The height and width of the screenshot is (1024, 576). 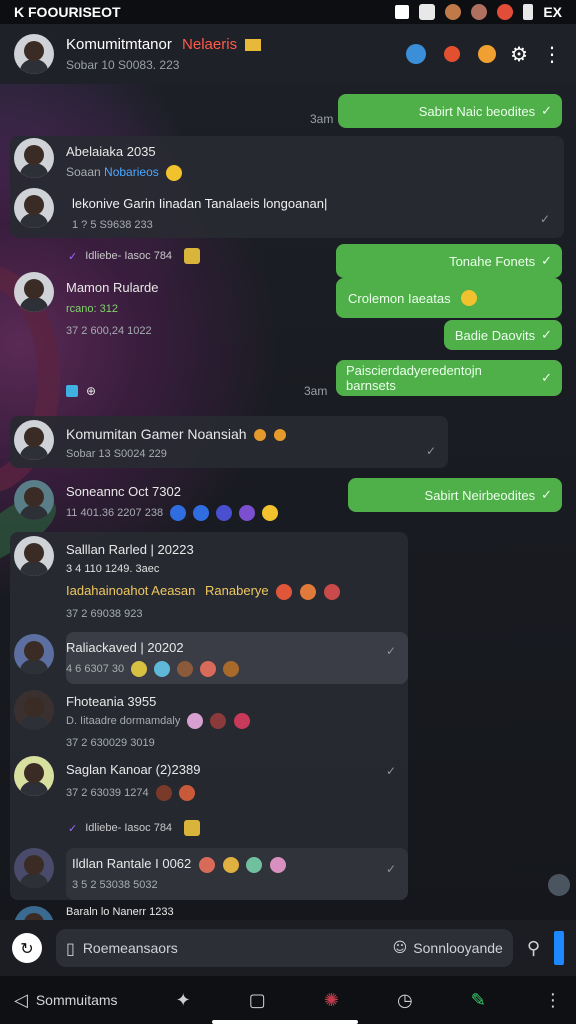 What do you see at coordinates (492, 261) in the screenshot?
I see `message-text: Tonahe Fonets` at bounding box center [492, 261].